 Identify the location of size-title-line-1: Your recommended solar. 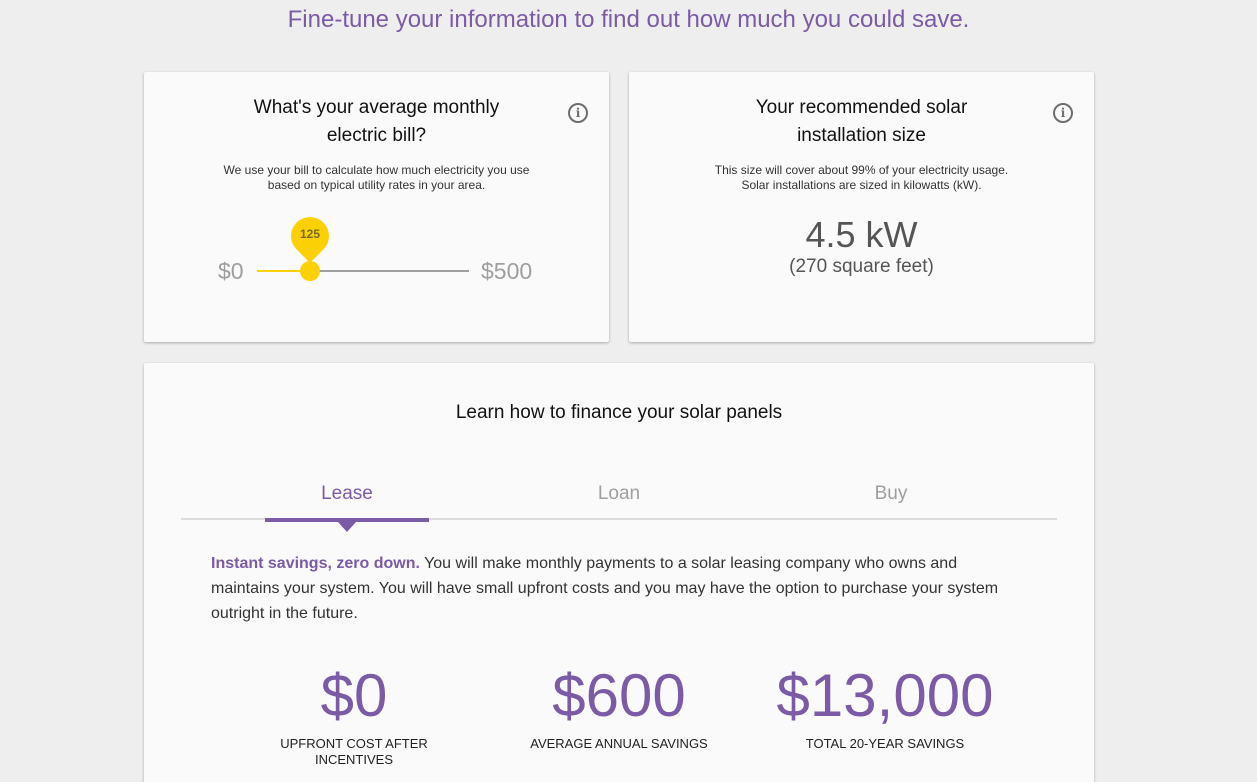
(861, 107).